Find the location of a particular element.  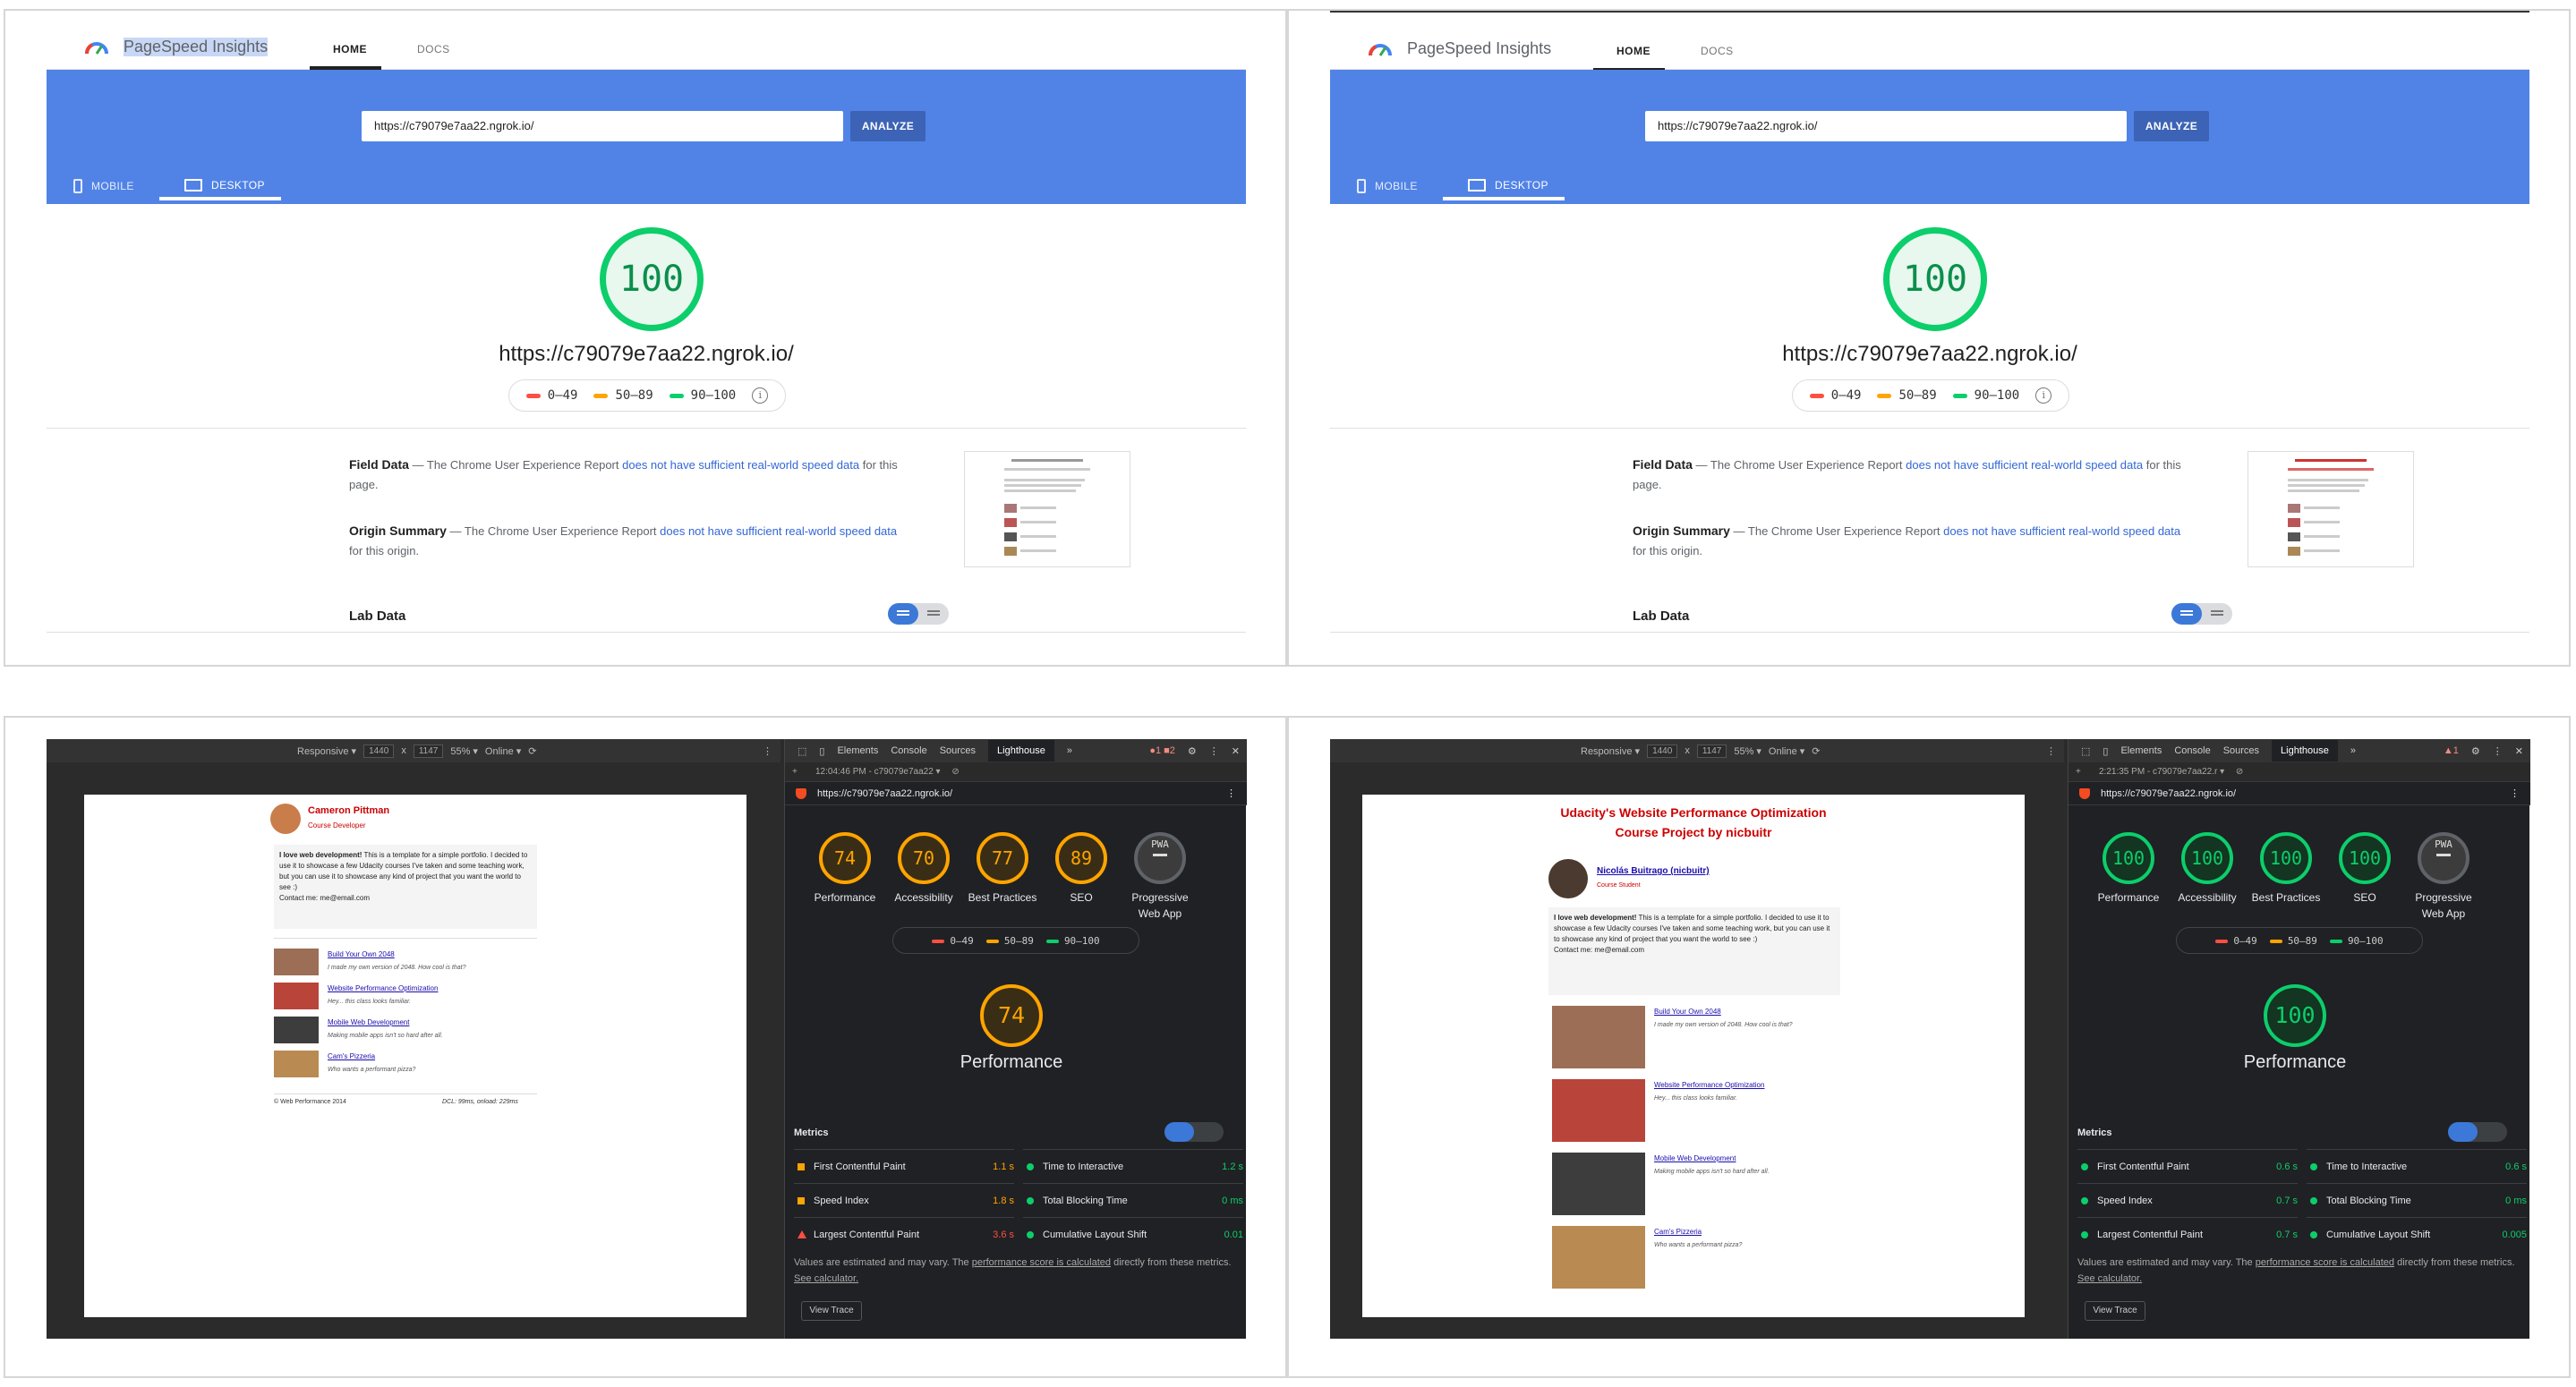

tab-sources: Sources is located at coordinates (2241, 751).